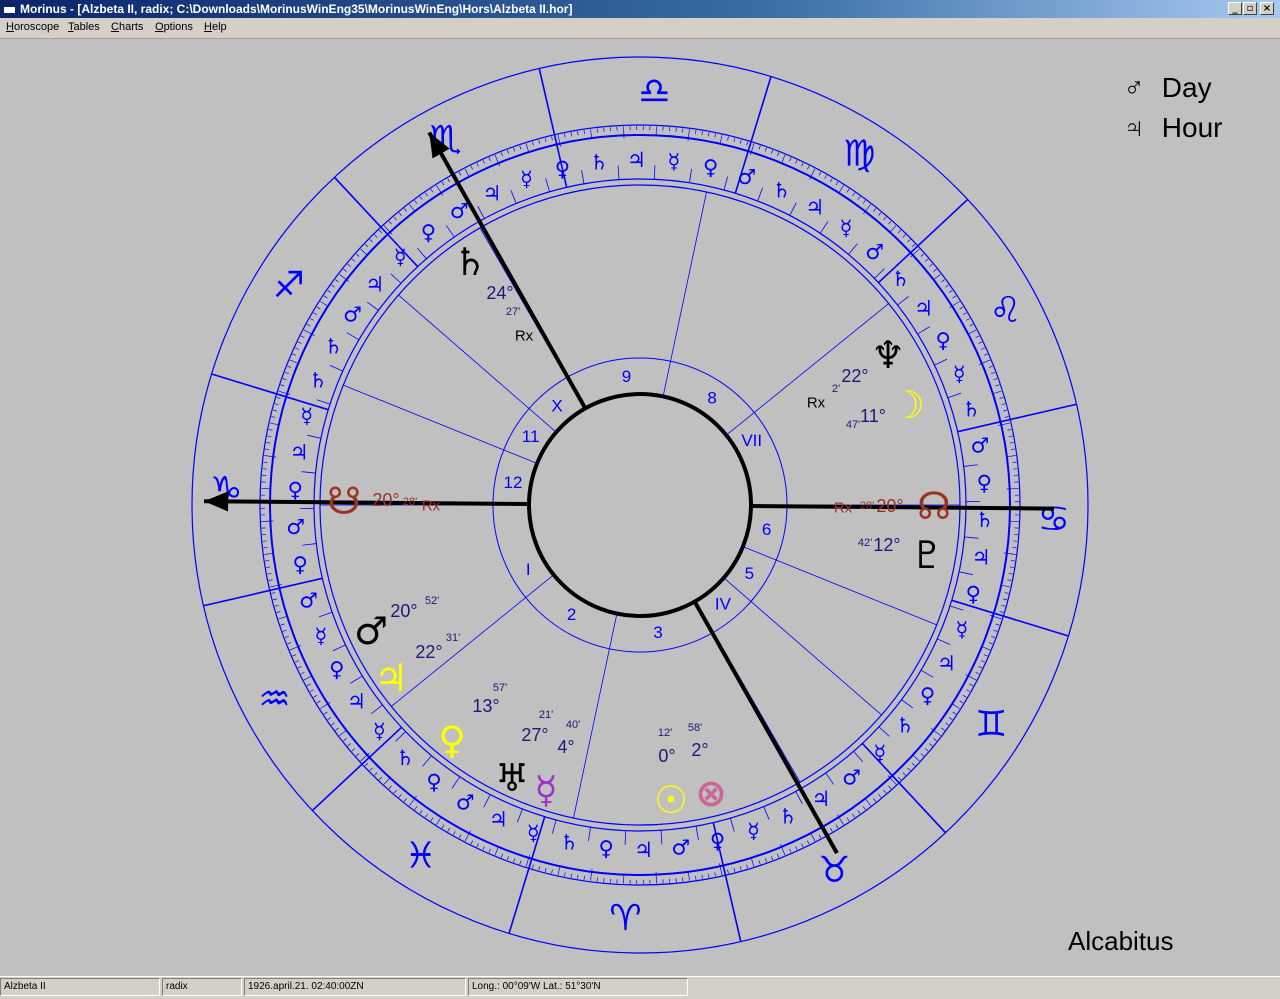 The height and width of the screenshot is (999, 1280). Describe the element at coordinates (934, 506) in the screenshot. I see `north-node-icon: ☊` at that location.